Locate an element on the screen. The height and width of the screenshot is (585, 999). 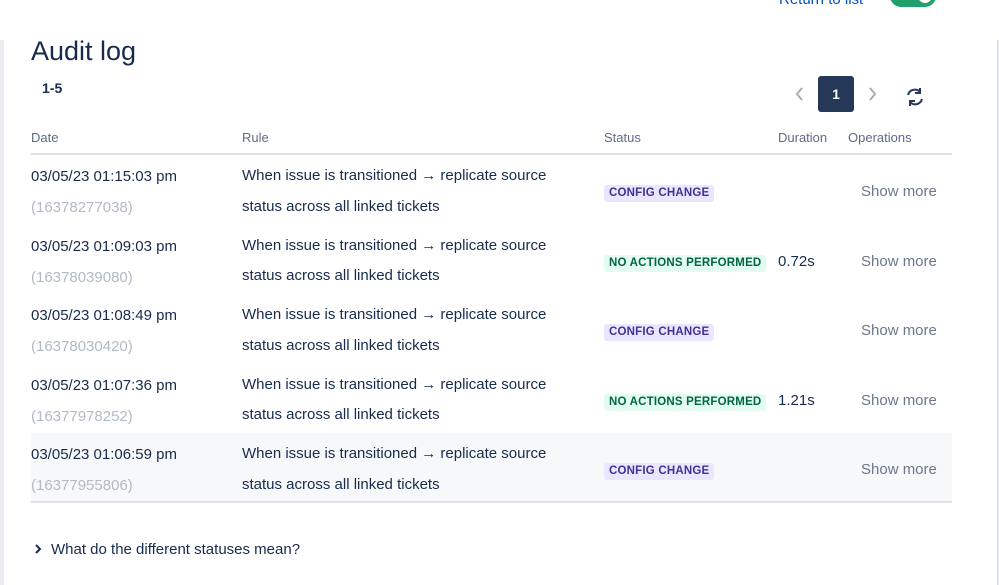
row-date: 03/05/23 01:08:49 pm is located at coordinates (104, 316).